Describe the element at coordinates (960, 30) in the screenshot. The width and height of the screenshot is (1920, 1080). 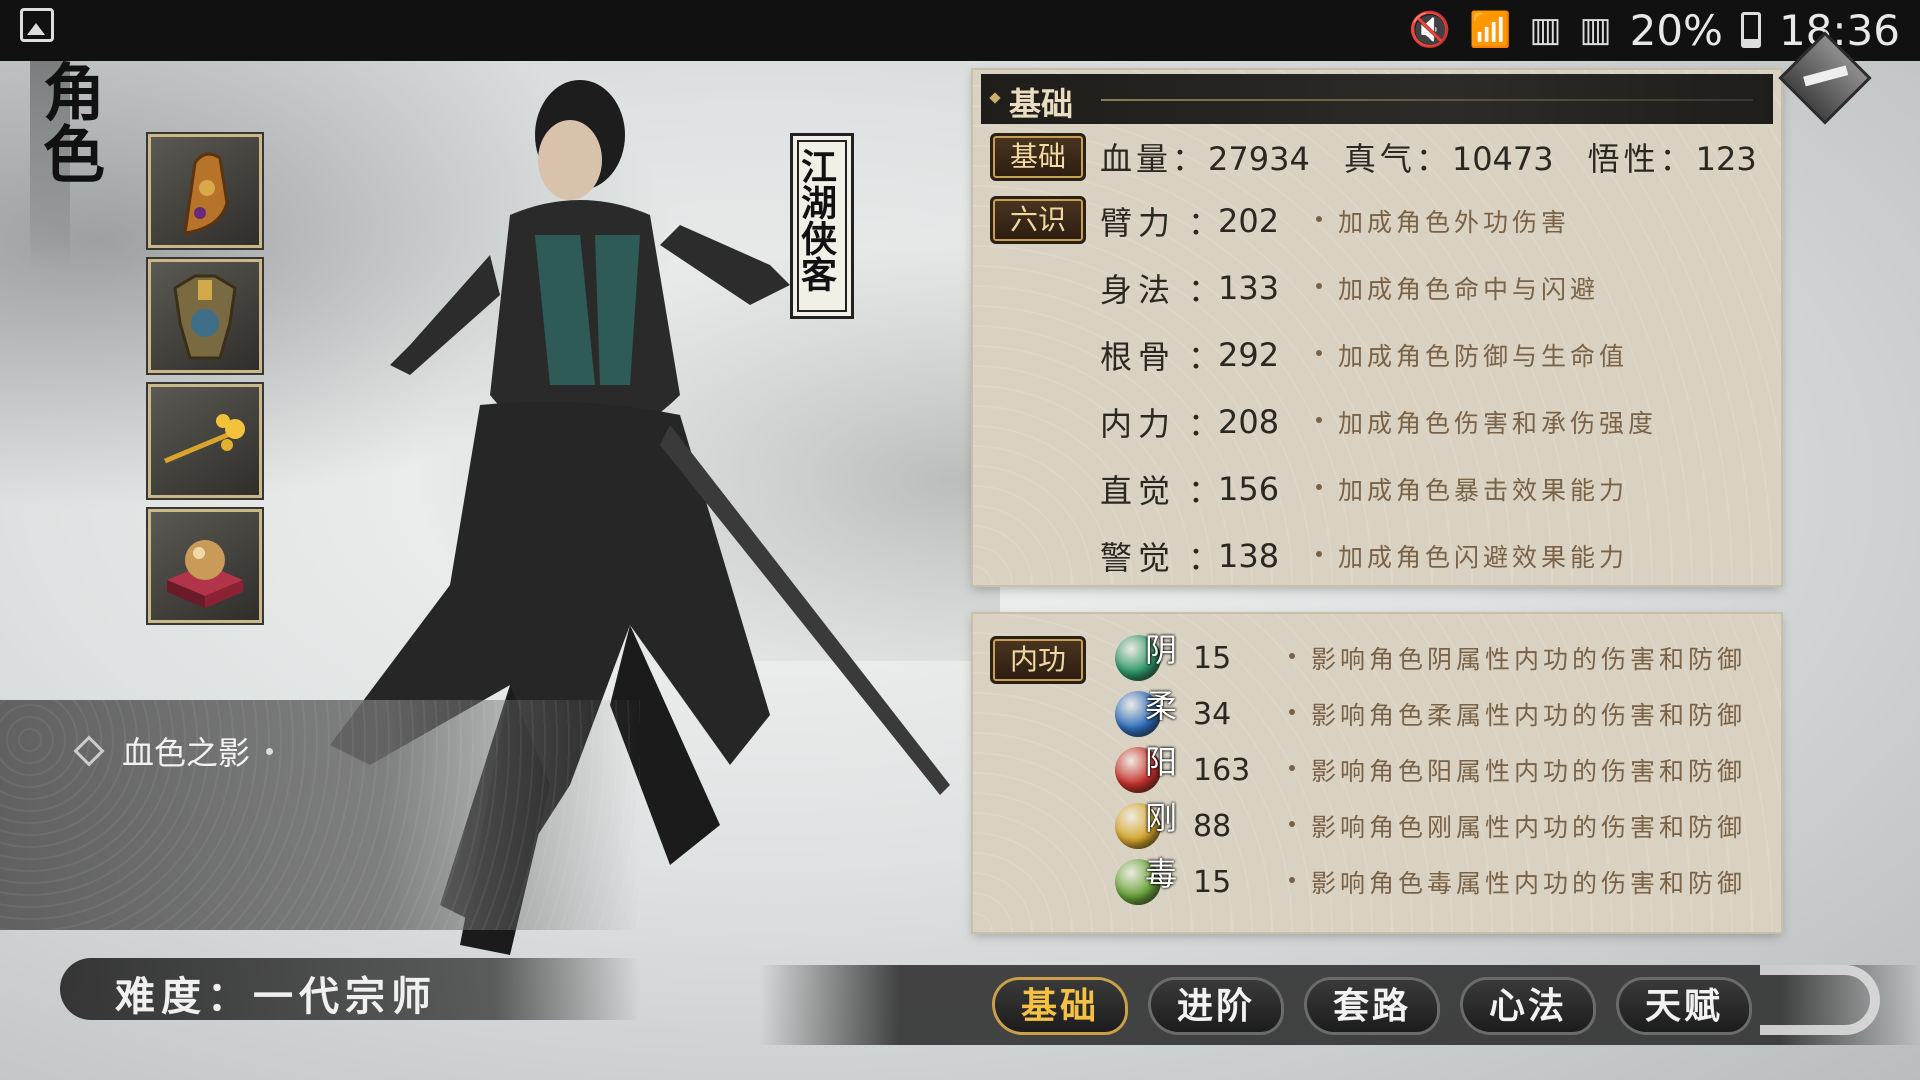
I see `status-bar: 🔇 📶 ▥ ▥ 20% 18:36` at that location.